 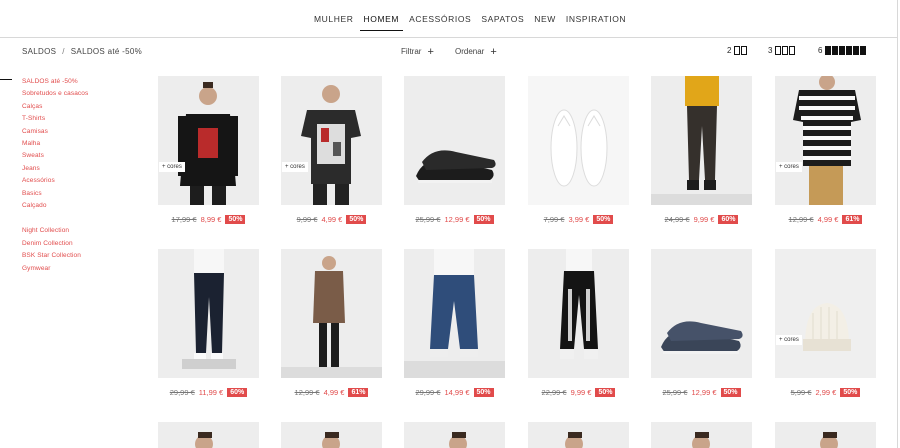 I want to click on grid-2-columns-button: 2, so click(x=737, y=50).